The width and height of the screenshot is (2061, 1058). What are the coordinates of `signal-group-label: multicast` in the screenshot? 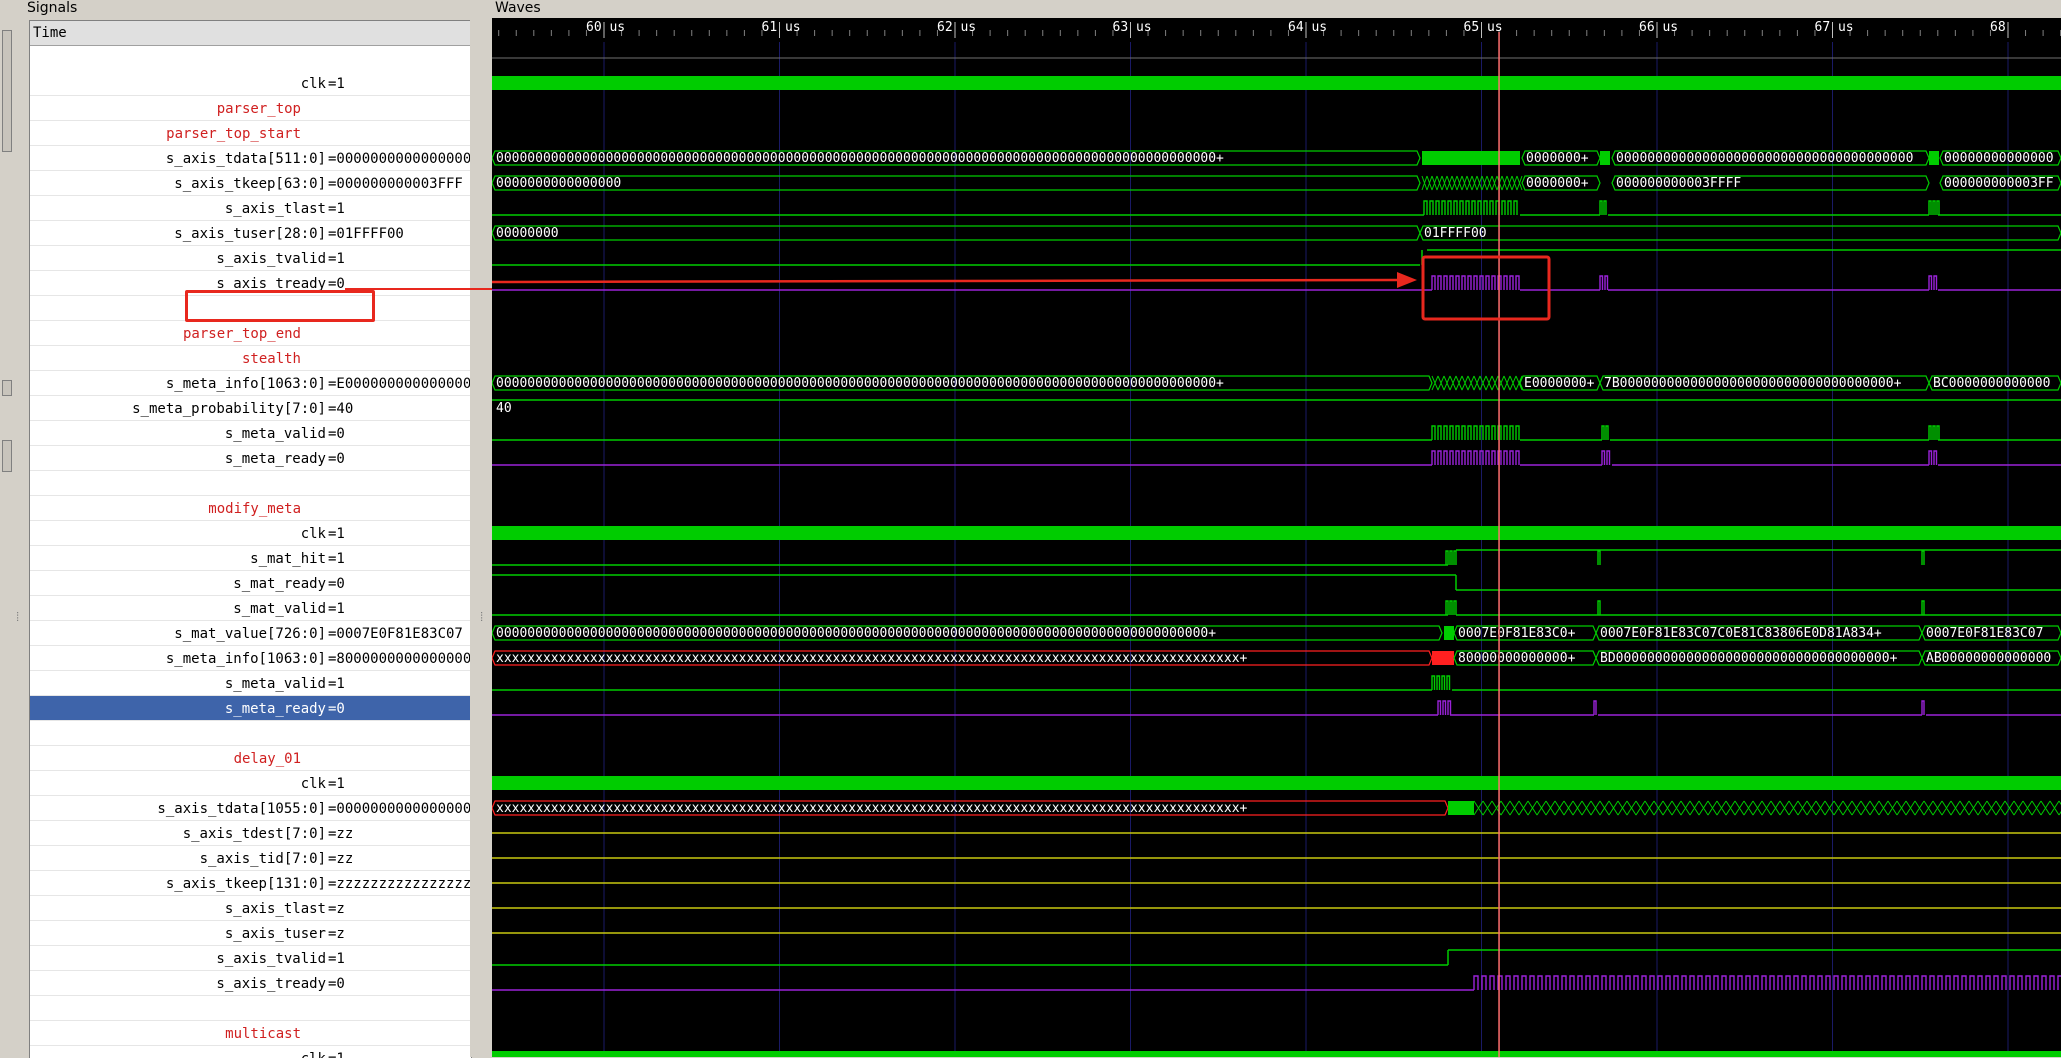 It's located at (263, 1034).